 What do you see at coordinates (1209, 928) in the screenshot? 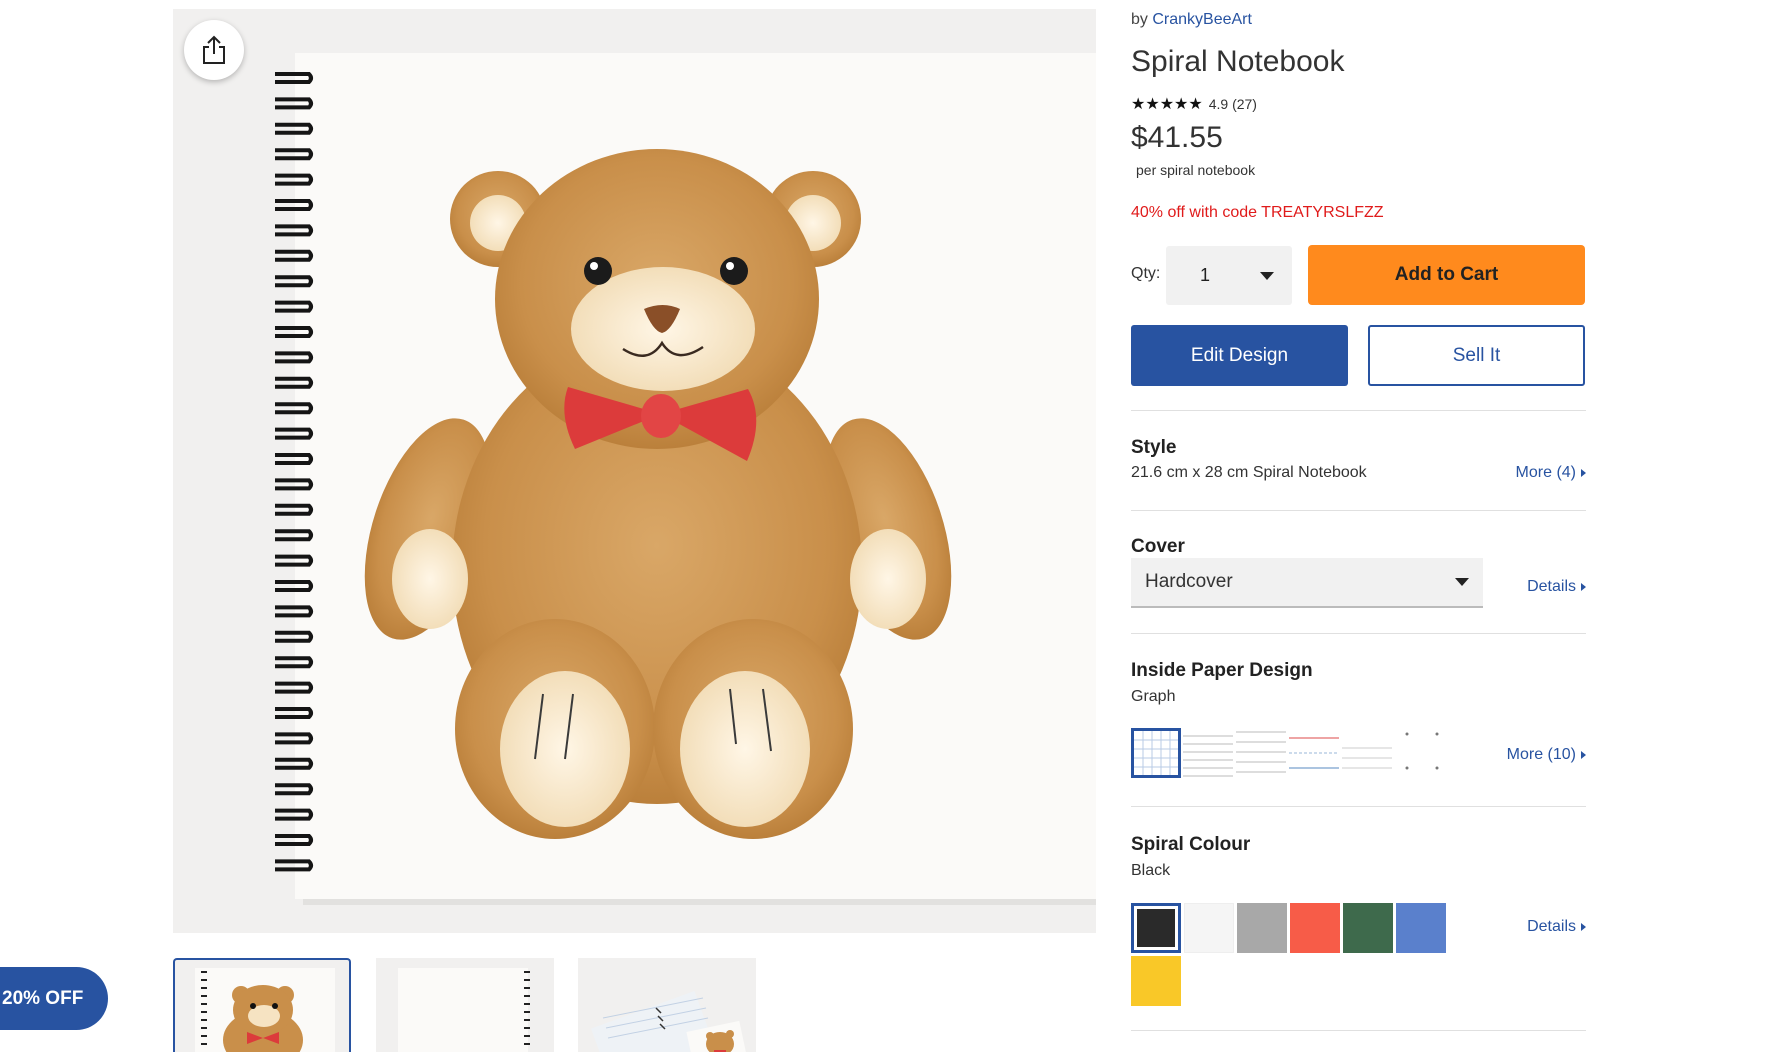
I see `swatch-white` at bounding box center [1209, 928].